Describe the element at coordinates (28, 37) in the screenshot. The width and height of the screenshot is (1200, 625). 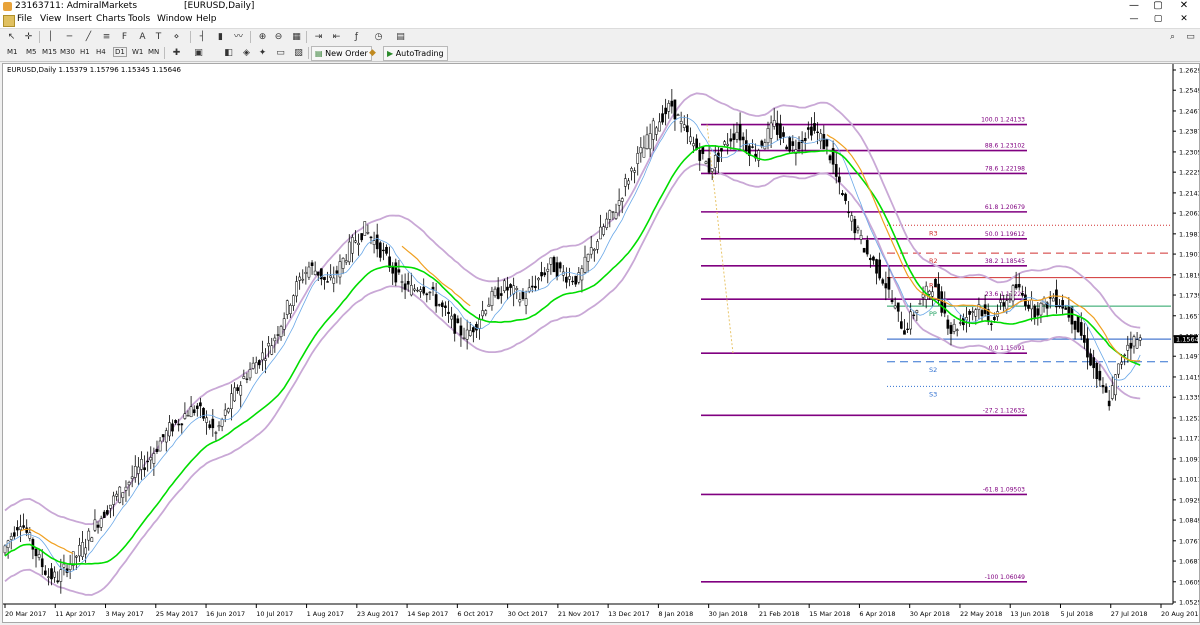
I see `crosshair-icon: ✛` at that location.